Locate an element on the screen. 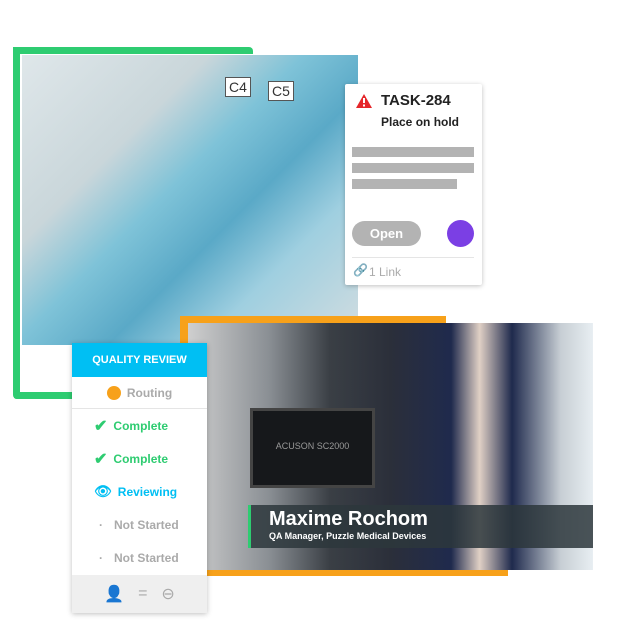 This screenshot has height=622, width=622. photo-tag: C4 is located at coordinates (238, 87).